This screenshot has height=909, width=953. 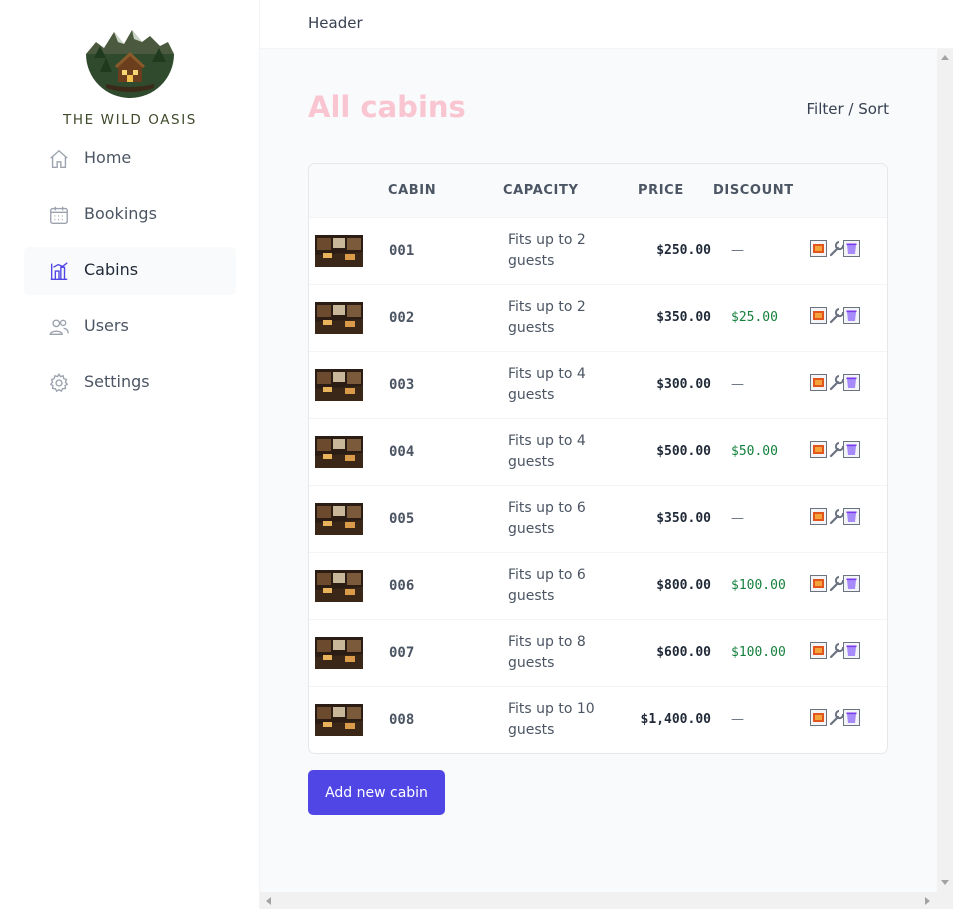 What do you see at coordinates (402, 251) in the screenshot?
I see `cabin-name: 001` at bounding box center [402, 251].